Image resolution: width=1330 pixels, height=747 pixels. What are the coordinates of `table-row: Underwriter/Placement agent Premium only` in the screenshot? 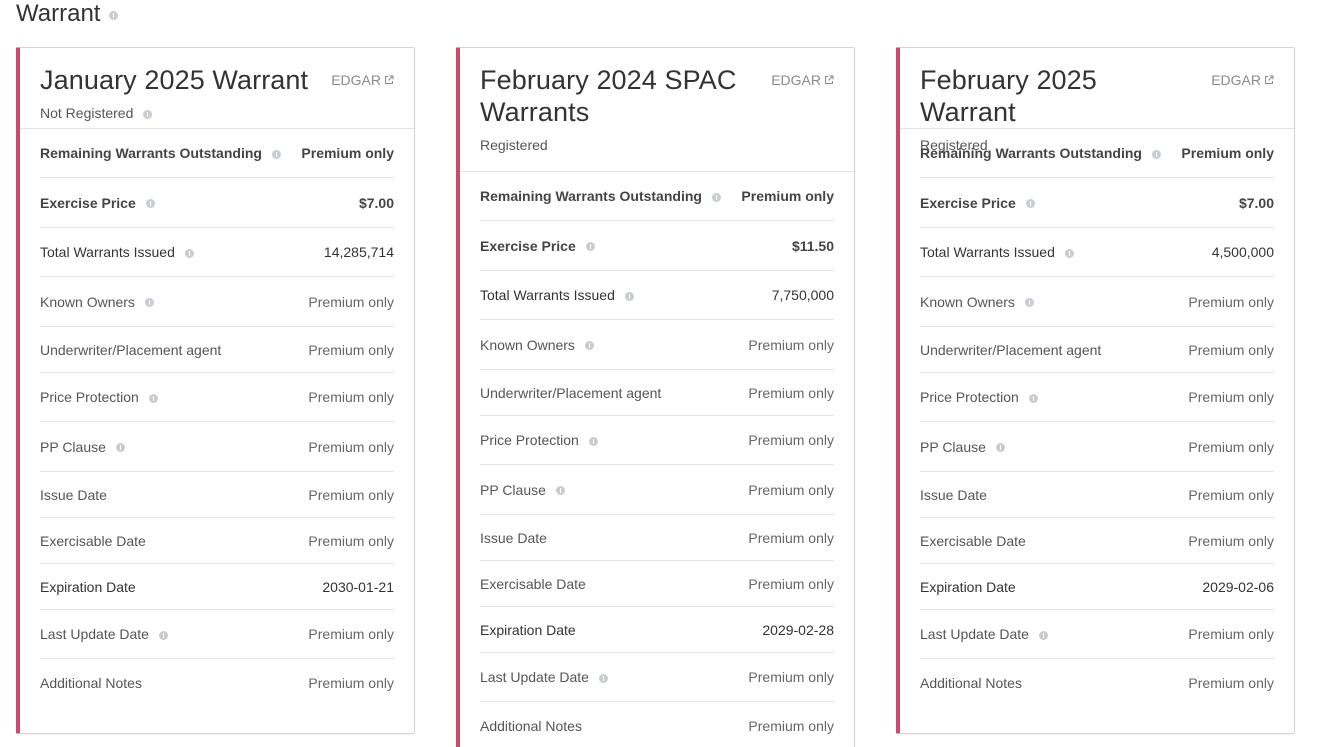 It's located at (657, 393).